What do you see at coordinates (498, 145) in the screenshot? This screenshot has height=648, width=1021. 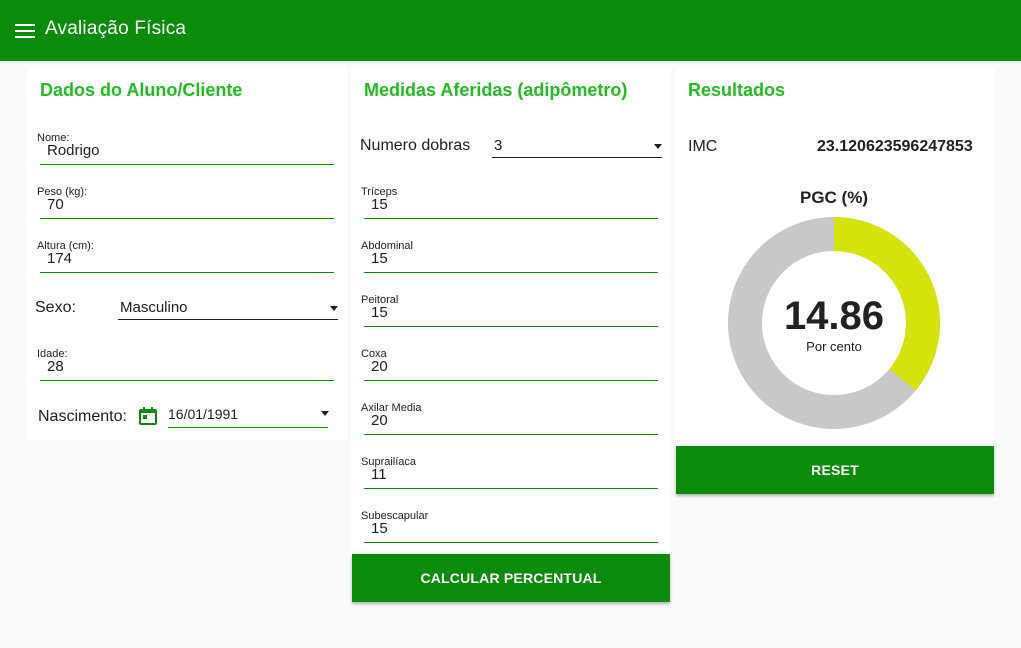 I see `dobras-select: 3` at bounding box center [498, 145].